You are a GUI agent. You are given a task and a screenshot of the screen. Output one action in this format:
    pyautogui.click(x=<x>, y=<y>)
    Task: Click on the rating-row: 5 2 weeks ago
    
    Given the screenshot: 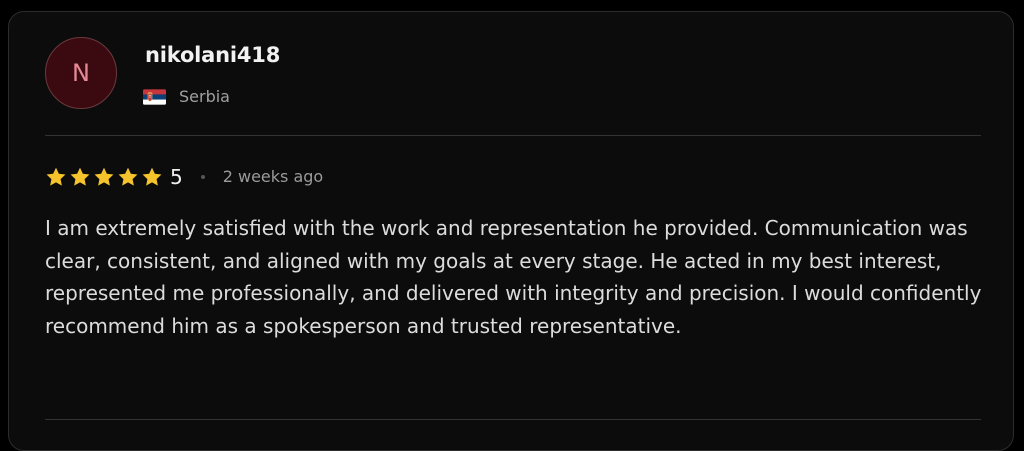 What is the action you would take?
    pyautogui.click(x=184, y=177)
    